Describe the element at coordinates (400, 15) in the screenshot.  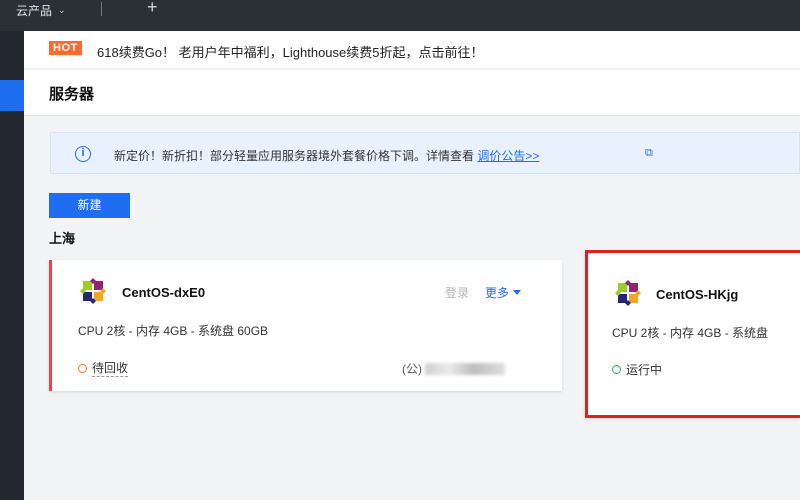
I see `top-bar: 云产品 ⌄ +` at that location.